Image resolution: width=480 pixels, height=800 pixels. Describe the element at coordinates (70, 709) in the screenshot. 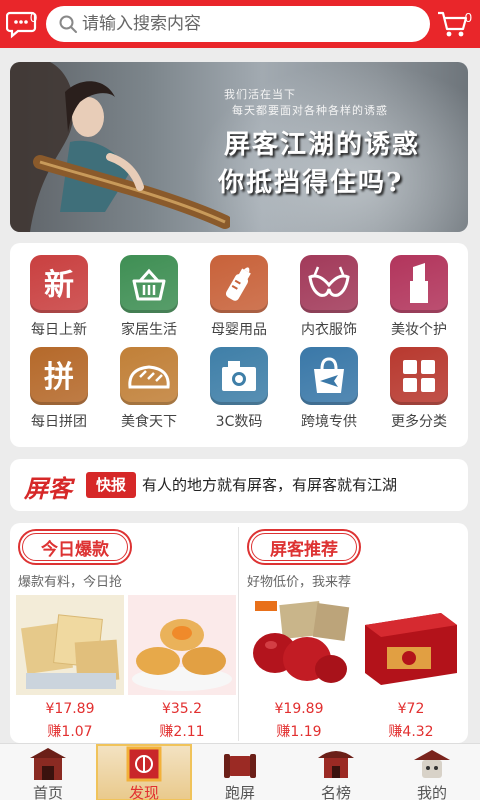

I see `product-price: ¥17.89` at that location.